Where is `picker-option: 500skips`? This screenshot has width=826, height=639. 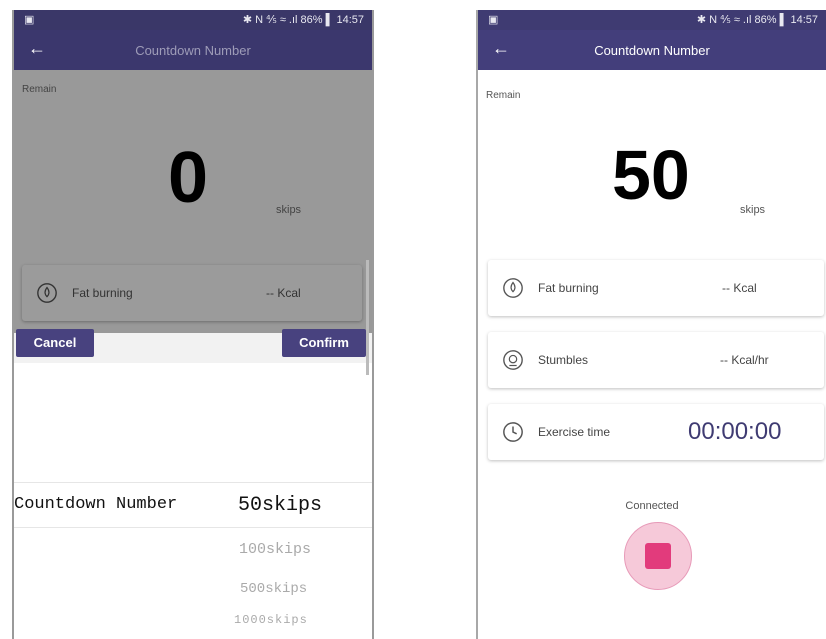
picker-option: 500skips is located at coordinates (273, 589).